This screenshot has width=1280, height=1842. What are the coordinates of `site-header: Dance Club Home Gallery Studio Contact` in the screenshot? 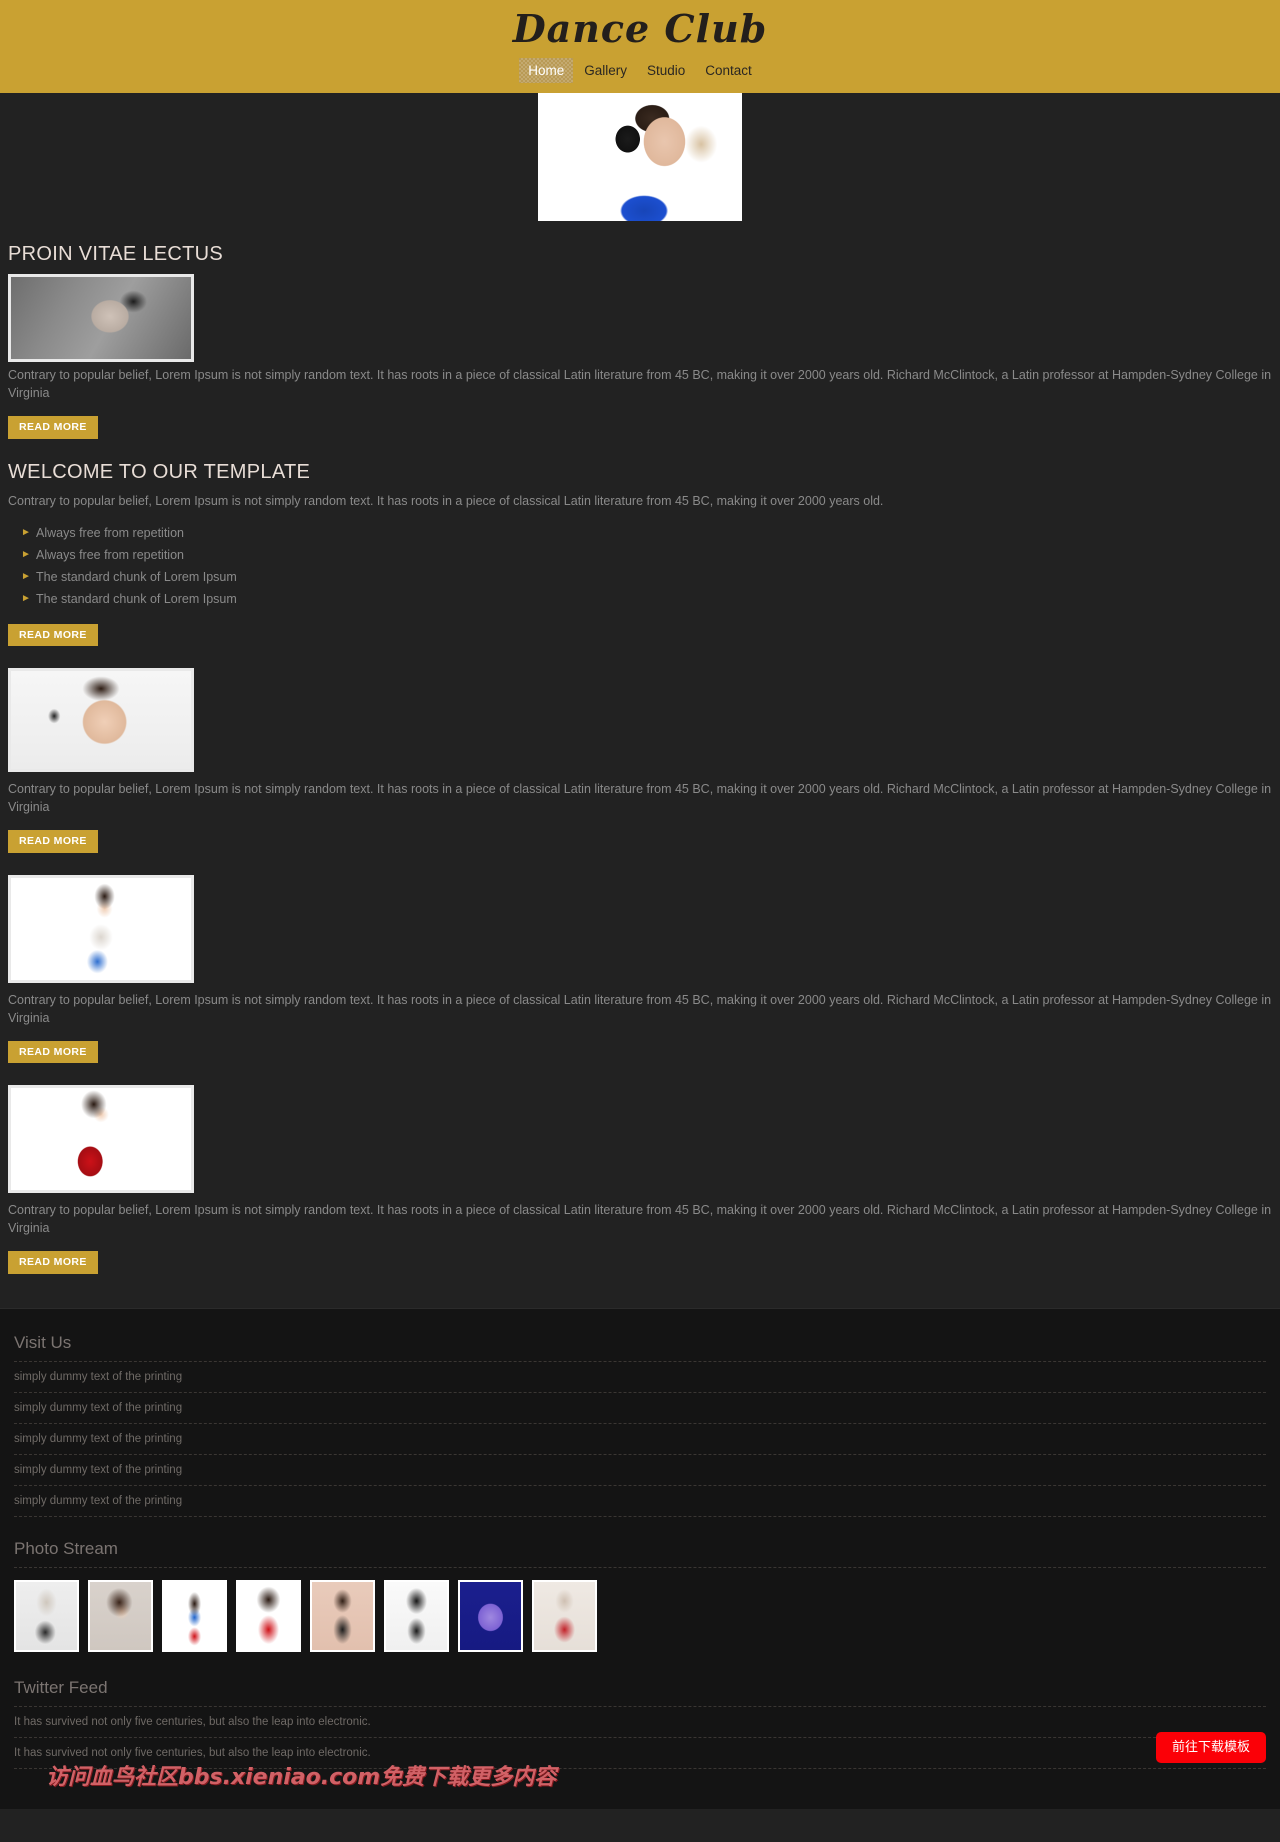 It's located at (640, 46).